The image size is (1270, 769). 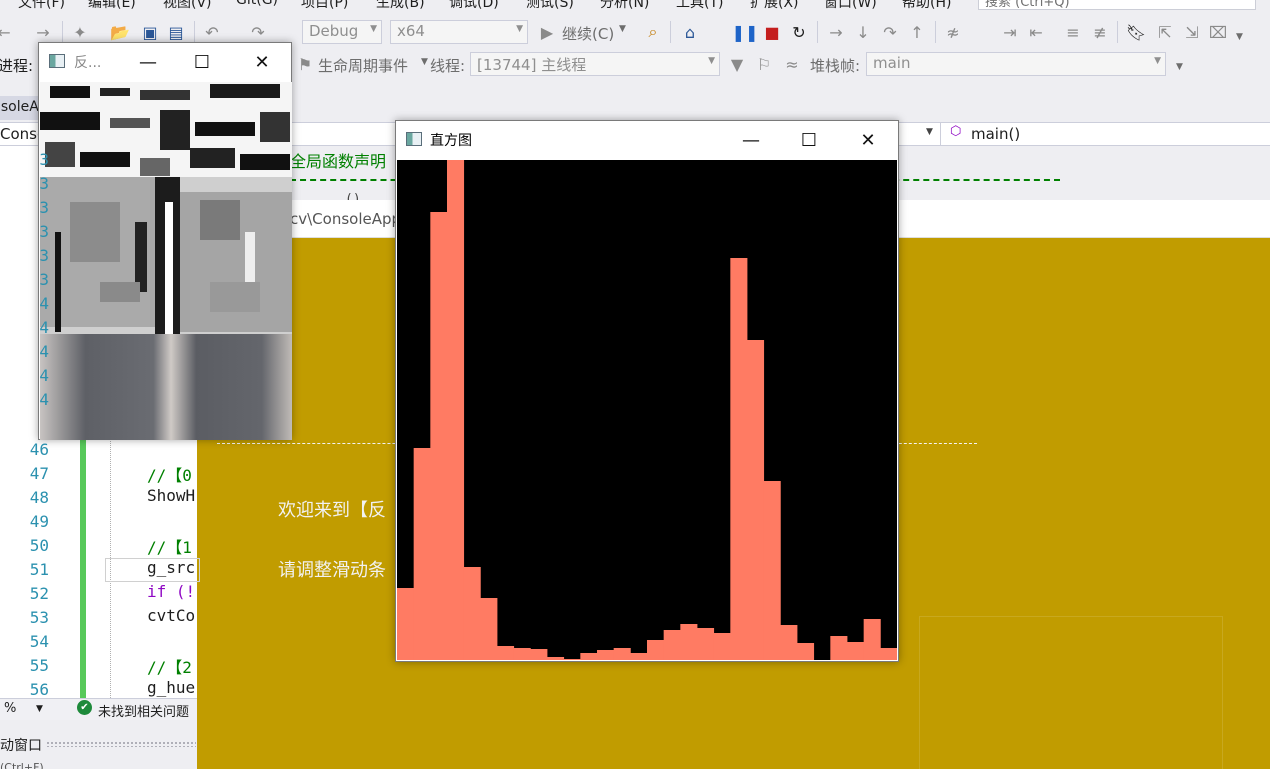 What do you see at coordinates (764, 64) in the screenshot?
I see `flag-filter-icon: ⚐` at bounding box center [764, 64].